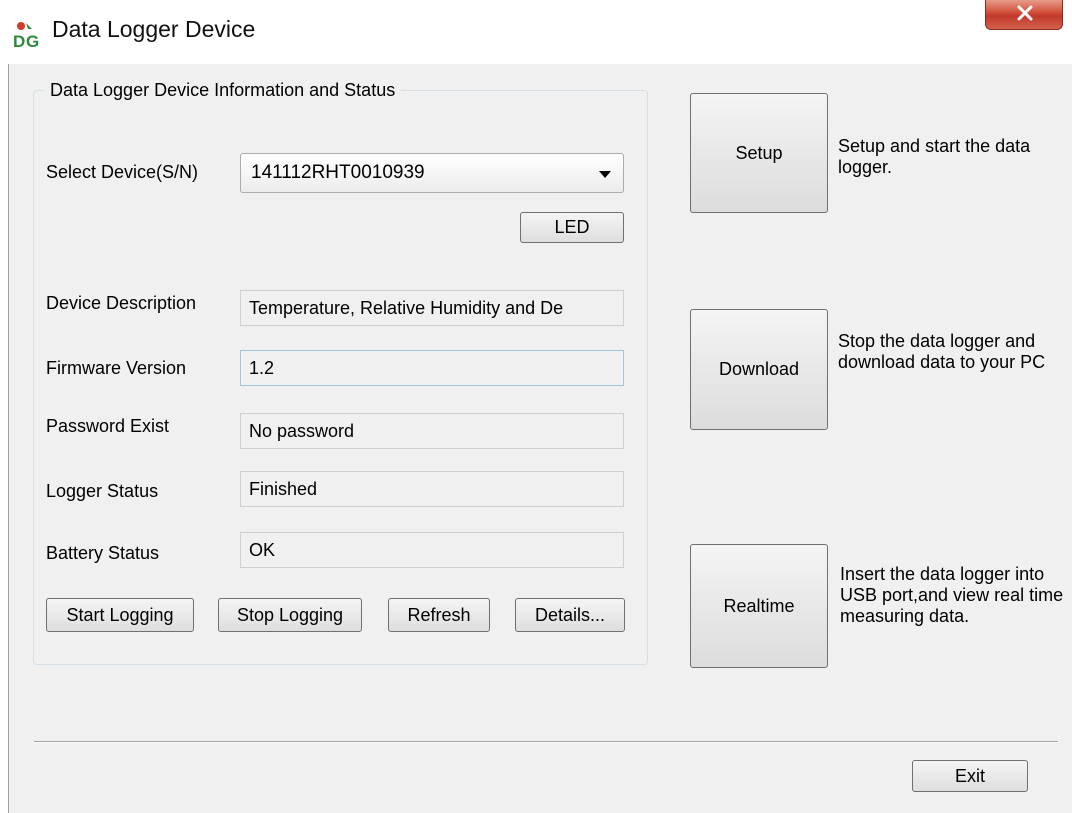 The height and width of the screenshot is (813, 1072). I want to click on battery-status-field: OK, so click(432, 550).